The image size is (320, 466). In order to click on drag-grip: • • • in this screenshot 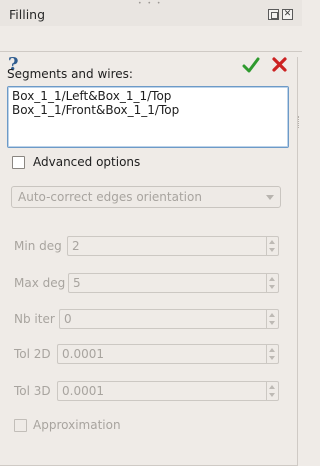, I will do `click(150, 4)`.